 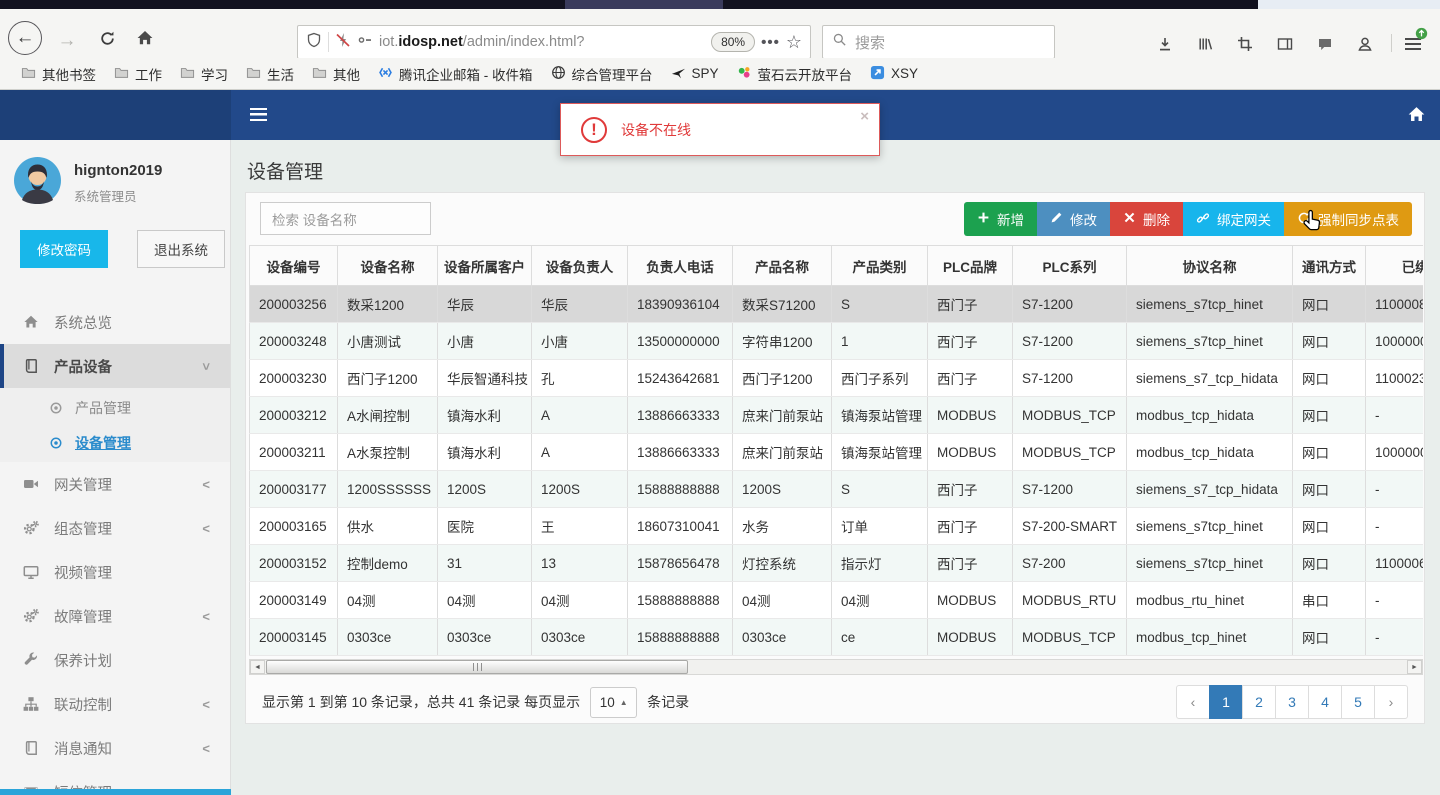 What do you see at coordinates (343, 42) in the screenshot?
I see `blocked-bolt-icon` at bounding box center [343, 42].